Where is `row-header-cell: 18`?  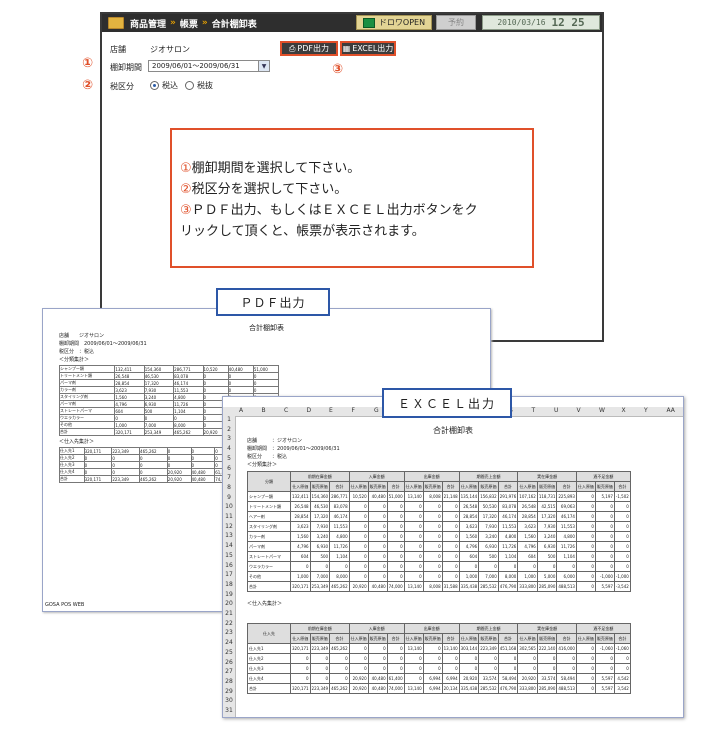
row-header-cell: 18 is located at coordinates (229, 584).